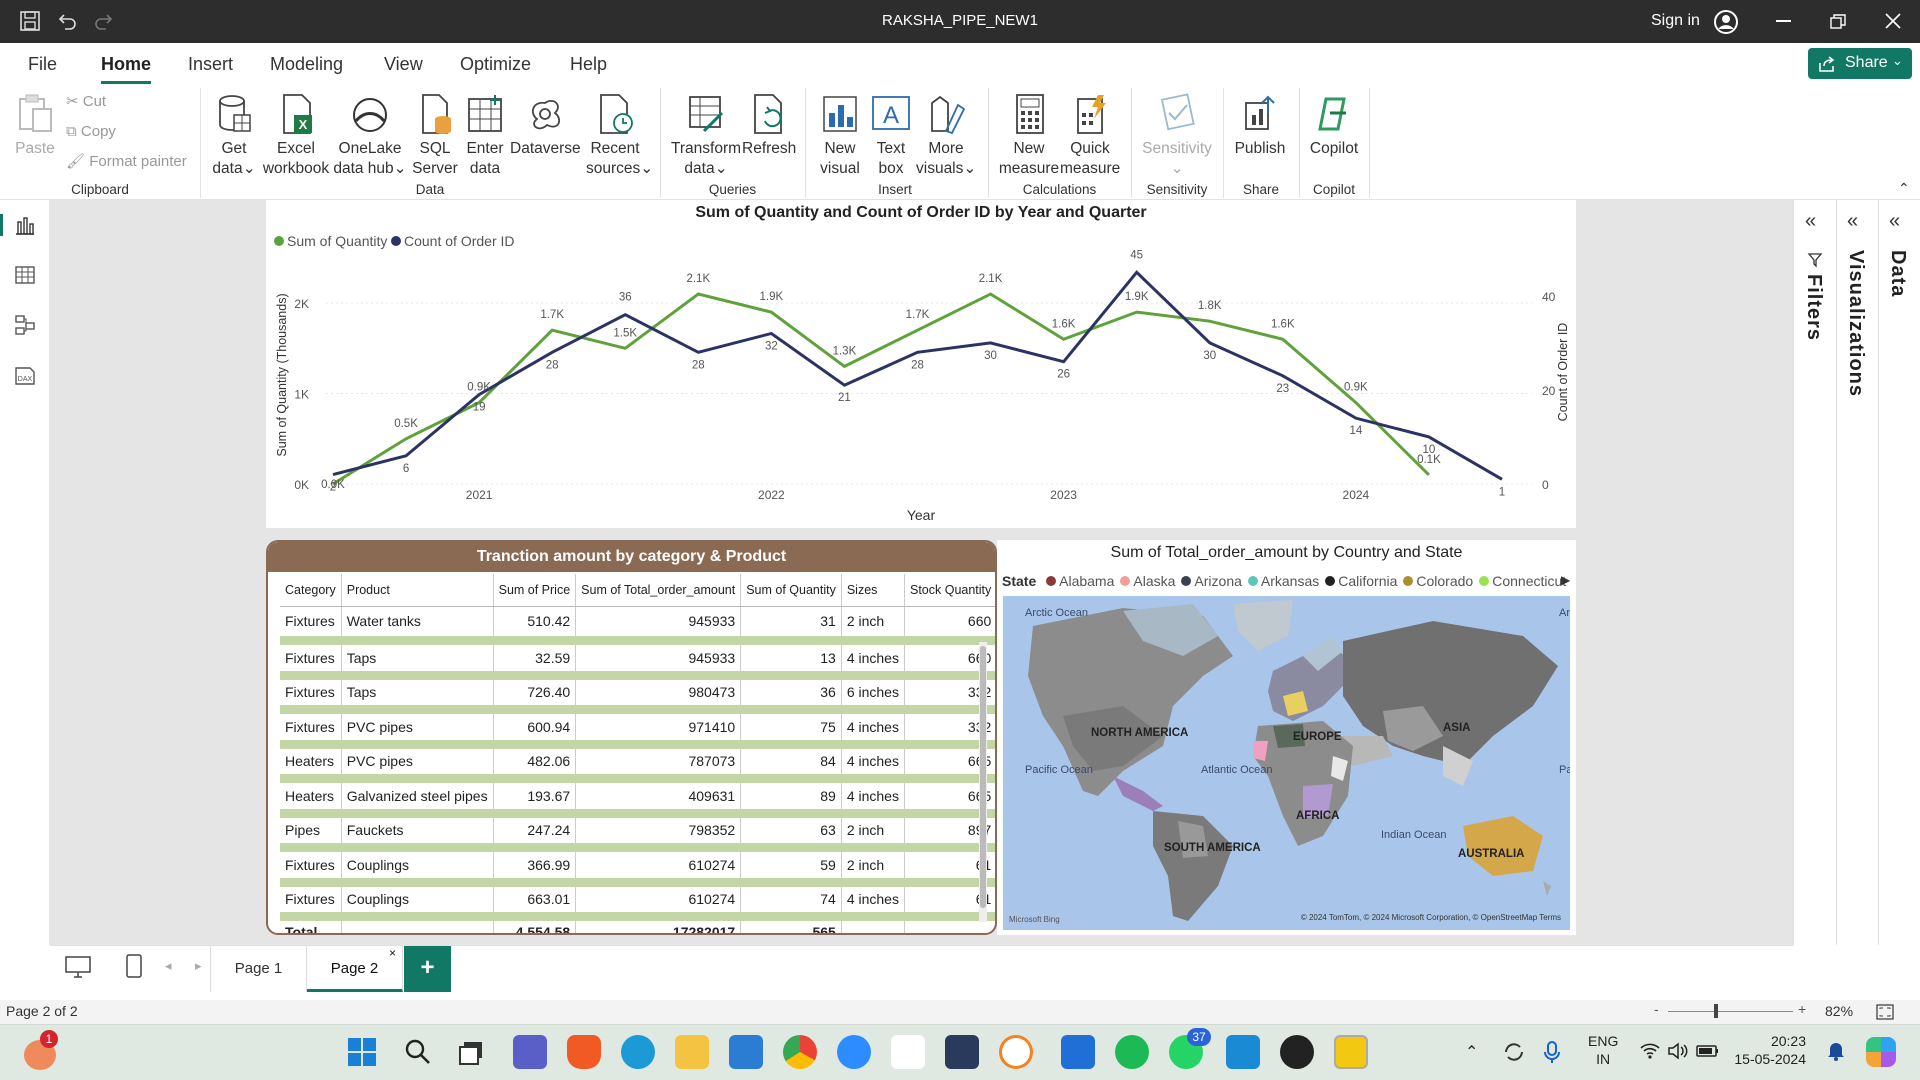 The height and width of the screenshot is (1080, 1920). I want to click on windows-start-icon, so click(362, 1052).